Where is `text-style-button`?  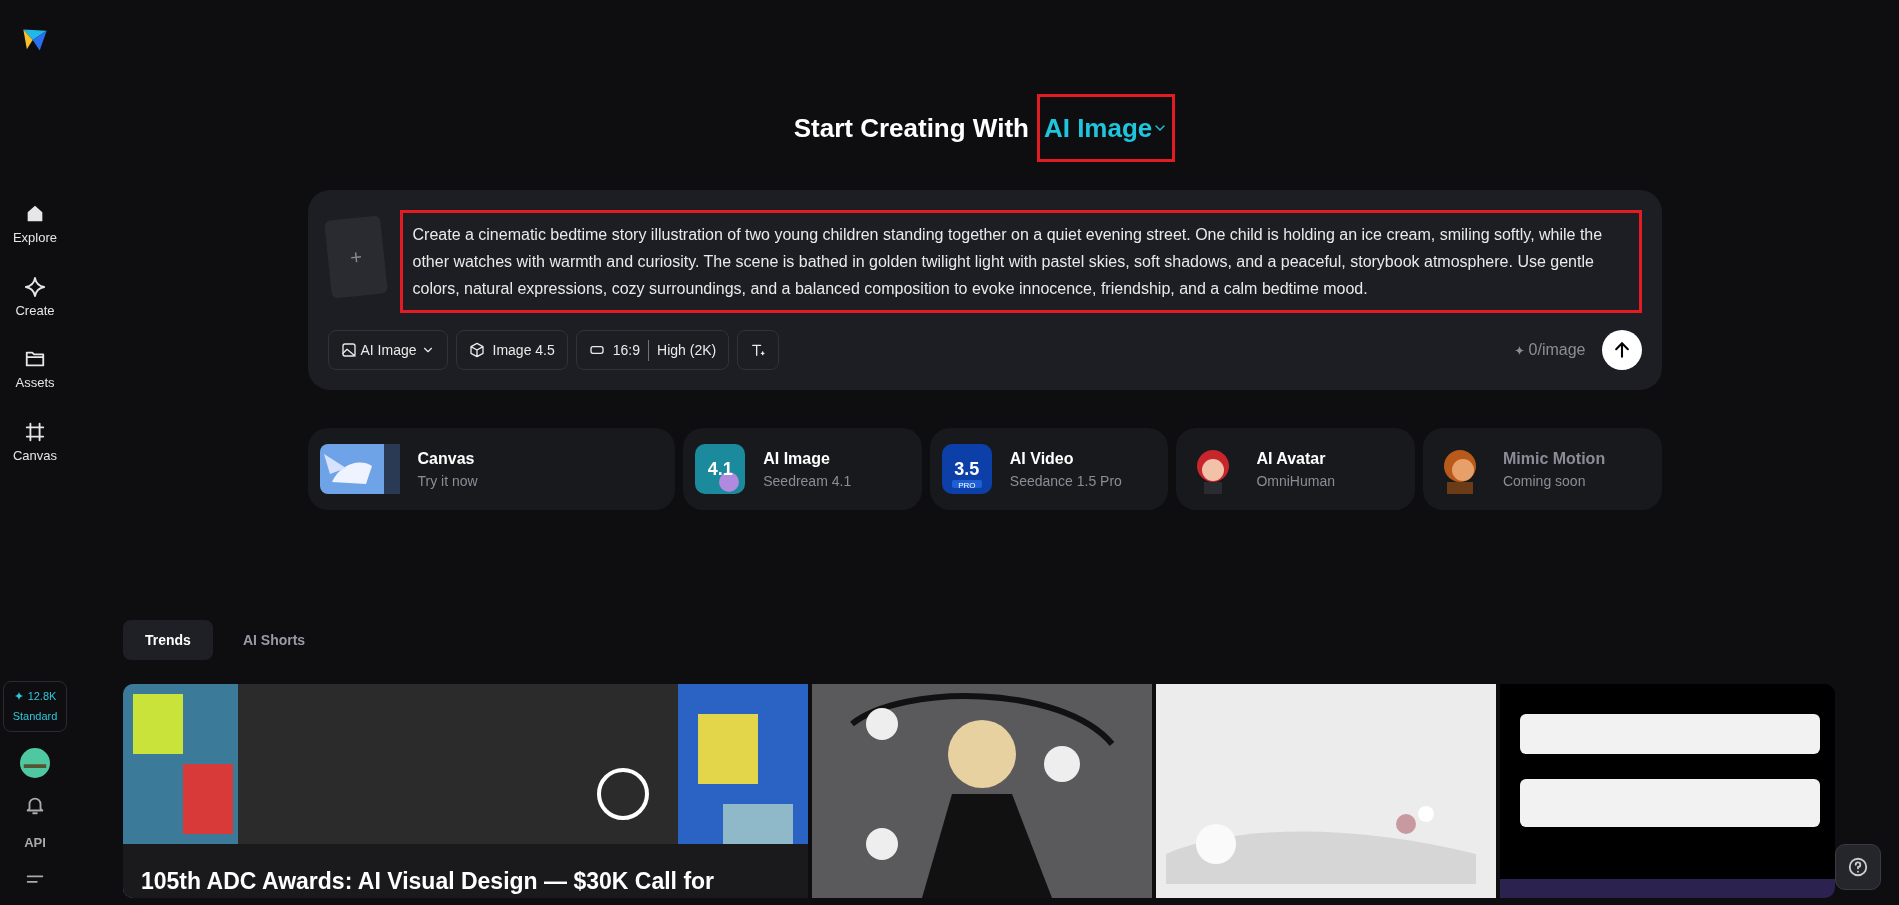
text-style-button is located at coordinates (758, 350).